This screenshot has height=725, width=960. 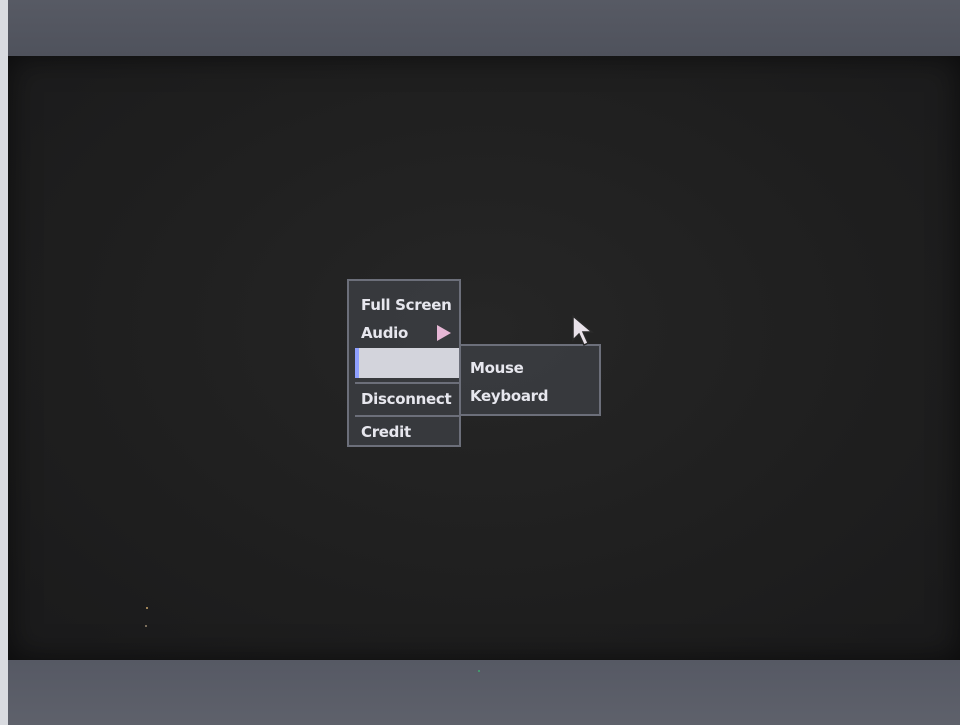 I want to click on monitor-bezel-top, so click(x=484, y=28).